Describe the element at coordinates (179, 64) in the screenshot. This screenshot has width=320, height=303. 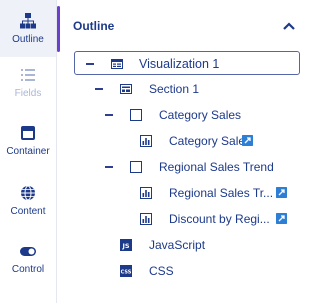
I see `tree-node-label: Visualization 1` at that location.